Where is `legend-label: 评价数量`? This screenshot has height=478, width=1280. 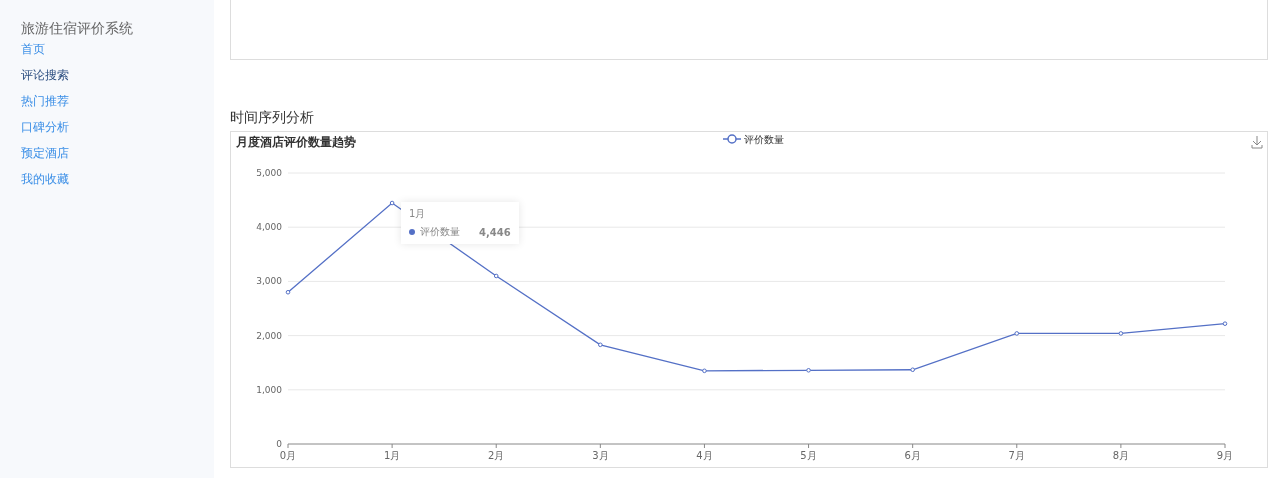 legend-label: 评价数量 is located at coordinates (764, 139).